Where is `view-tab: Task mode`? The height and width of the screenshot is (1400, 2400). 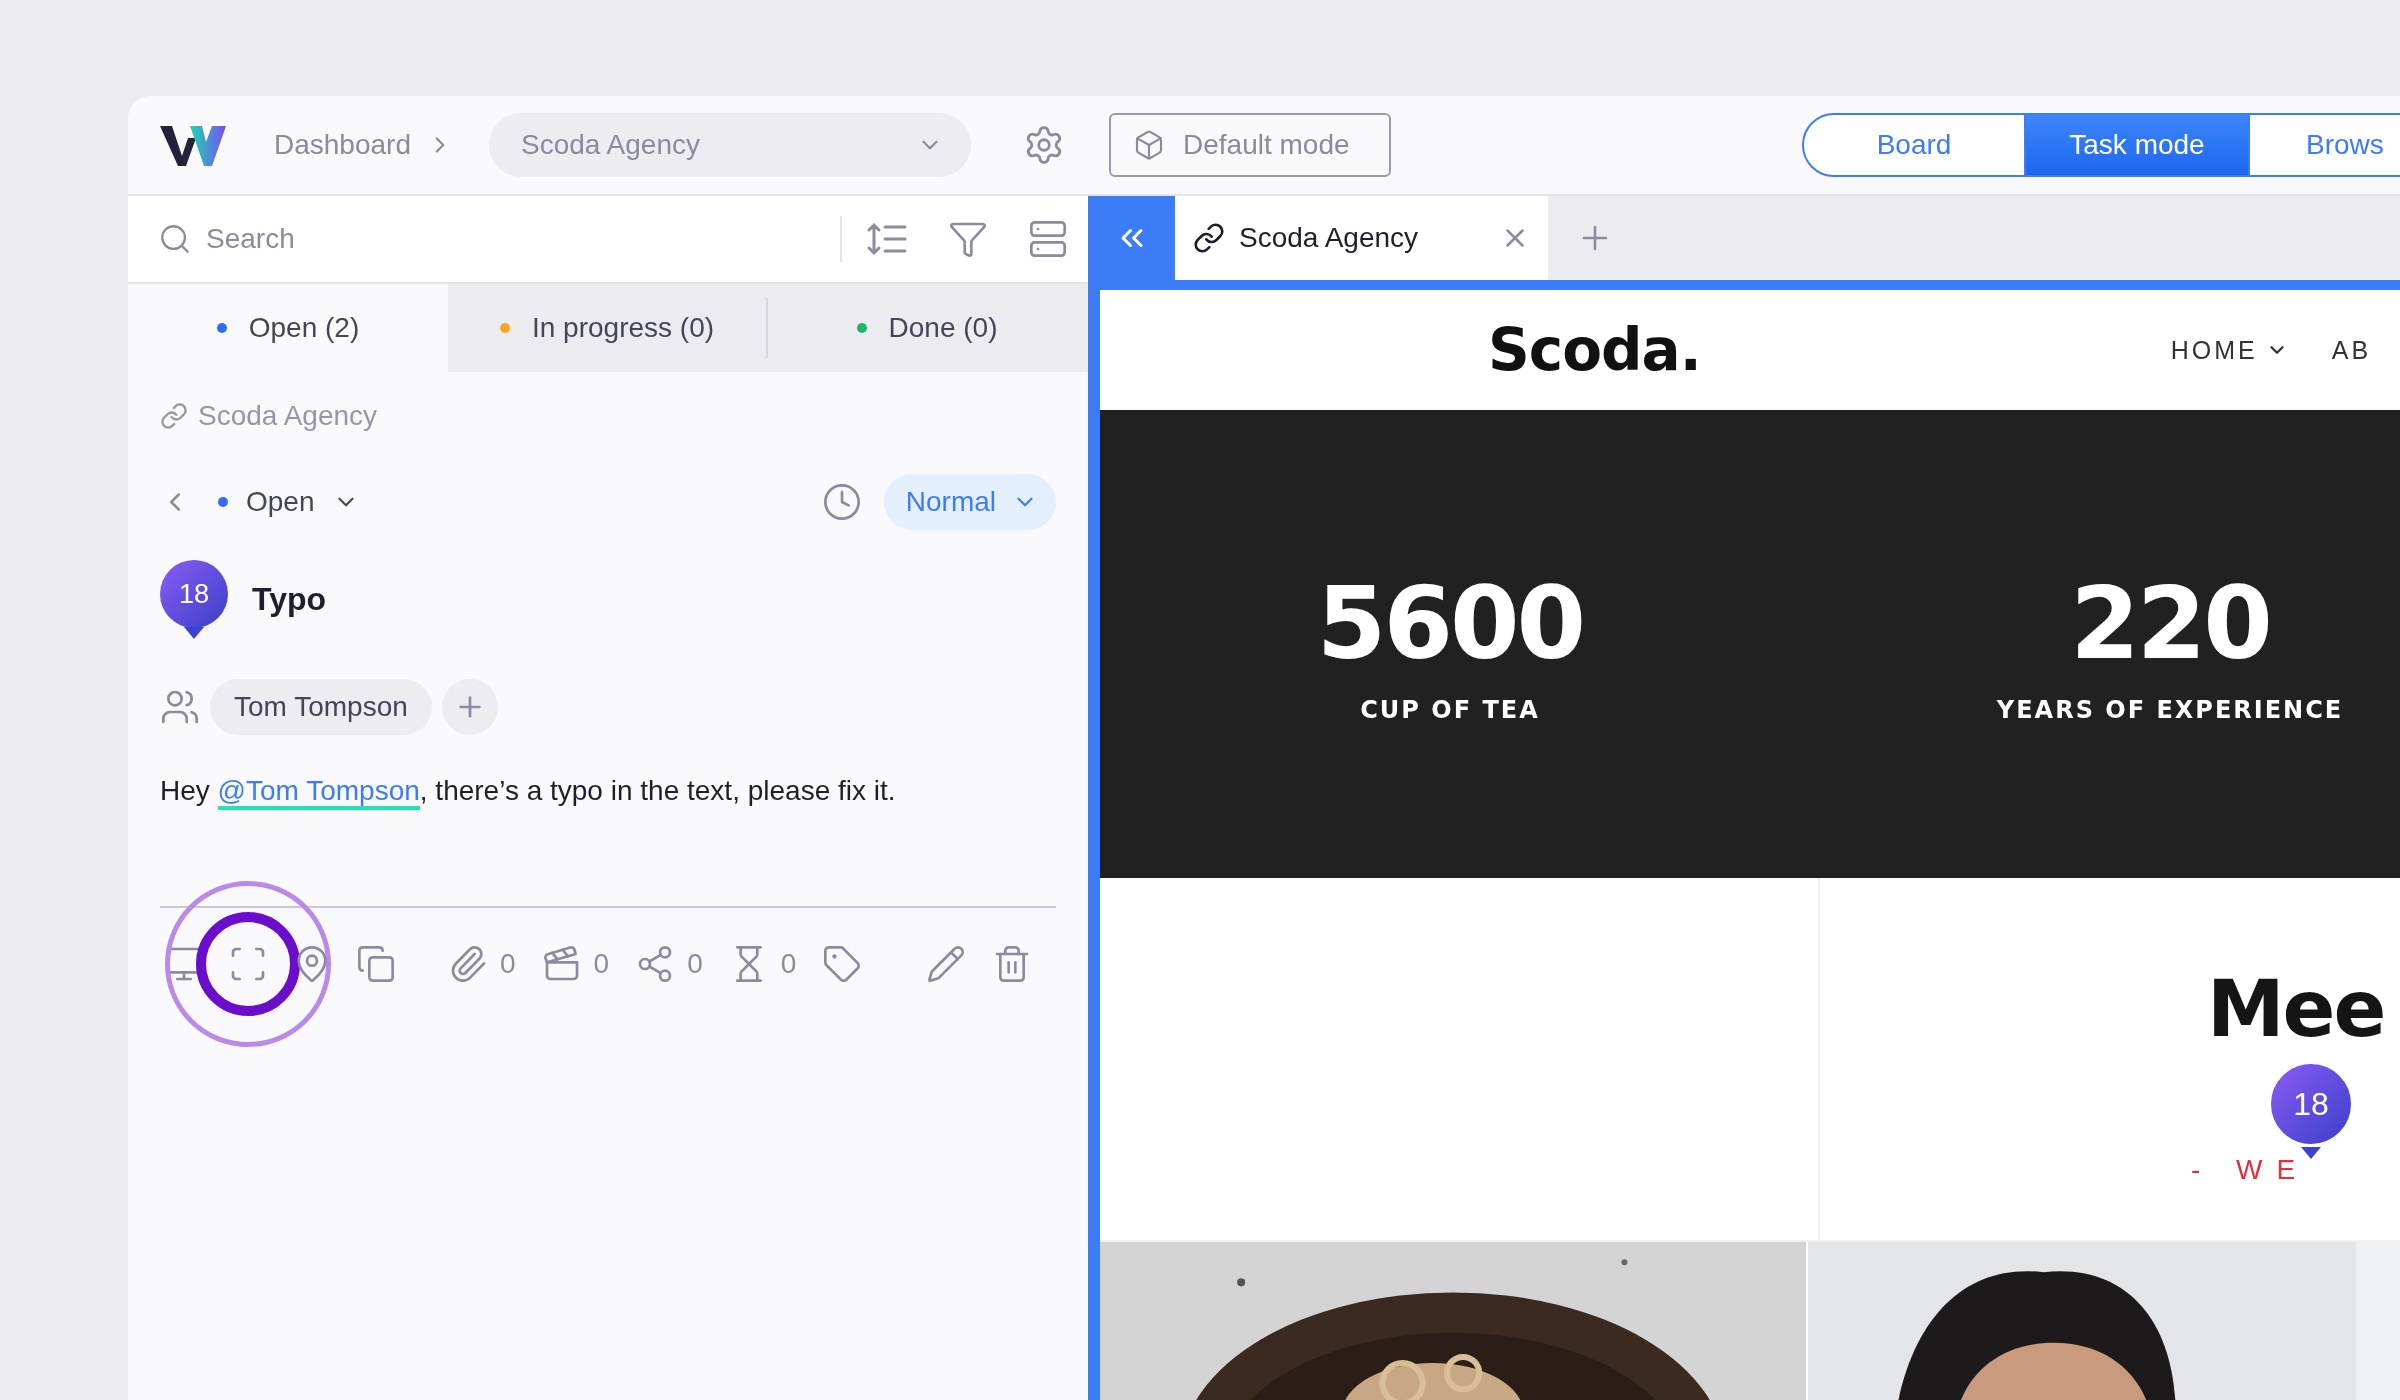
view-tab: Task mode is located at coordinates (2138, 145).